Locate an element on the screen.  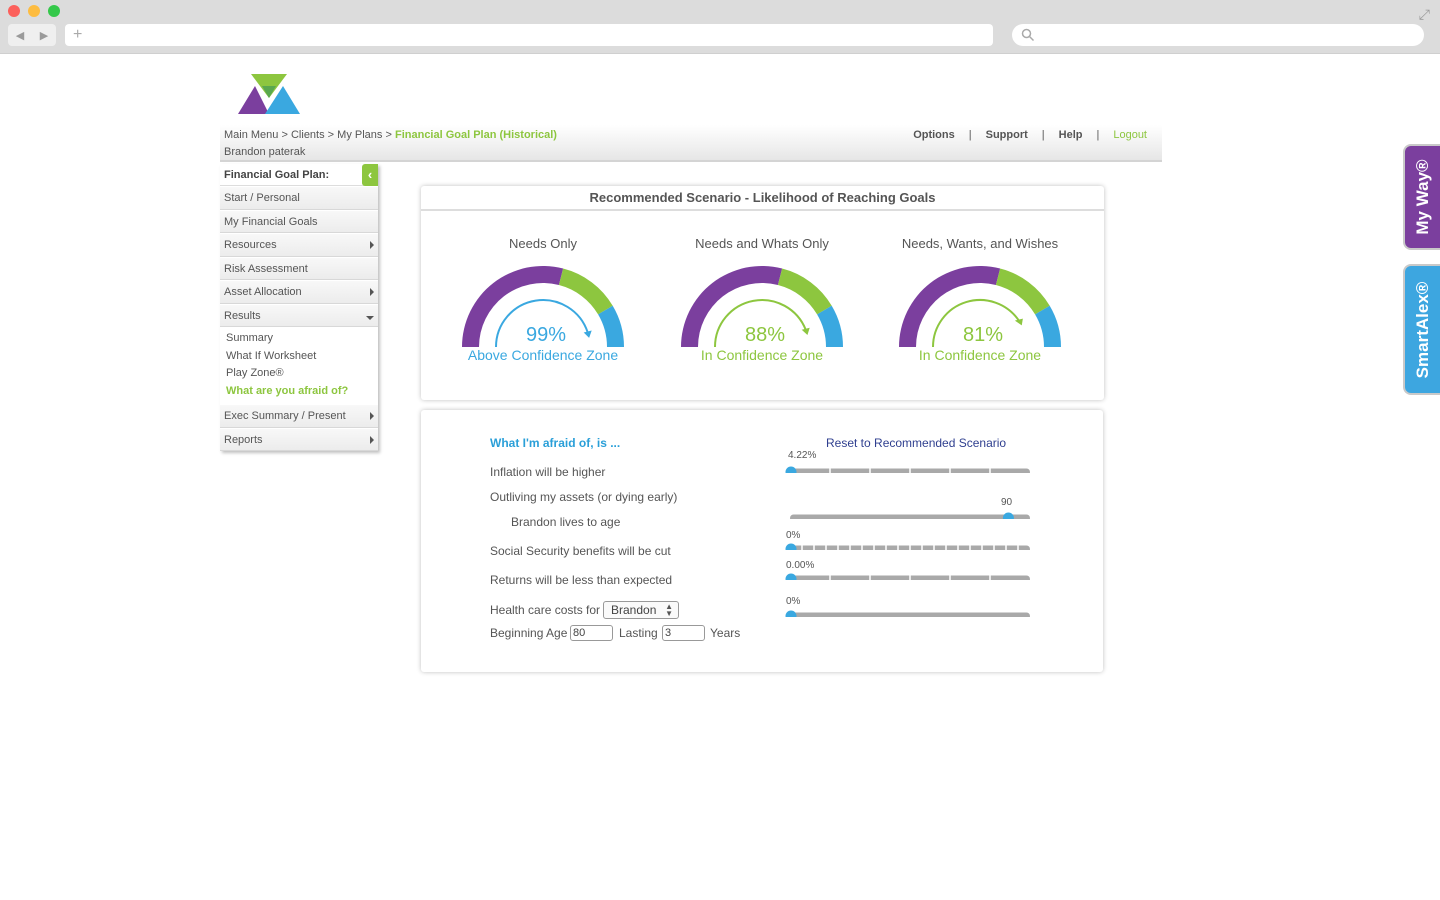
inflation-value: 4.22% is located at coordinates (802, 455).